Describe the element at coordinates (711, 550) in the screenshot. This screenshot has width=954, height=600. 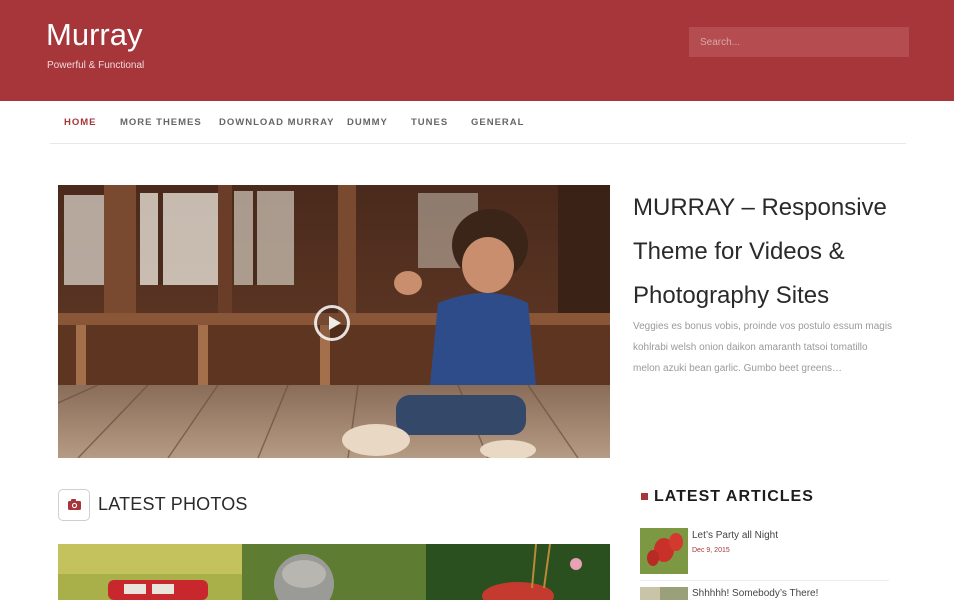
I see `article-date: Dec 9, 2015` at that location.